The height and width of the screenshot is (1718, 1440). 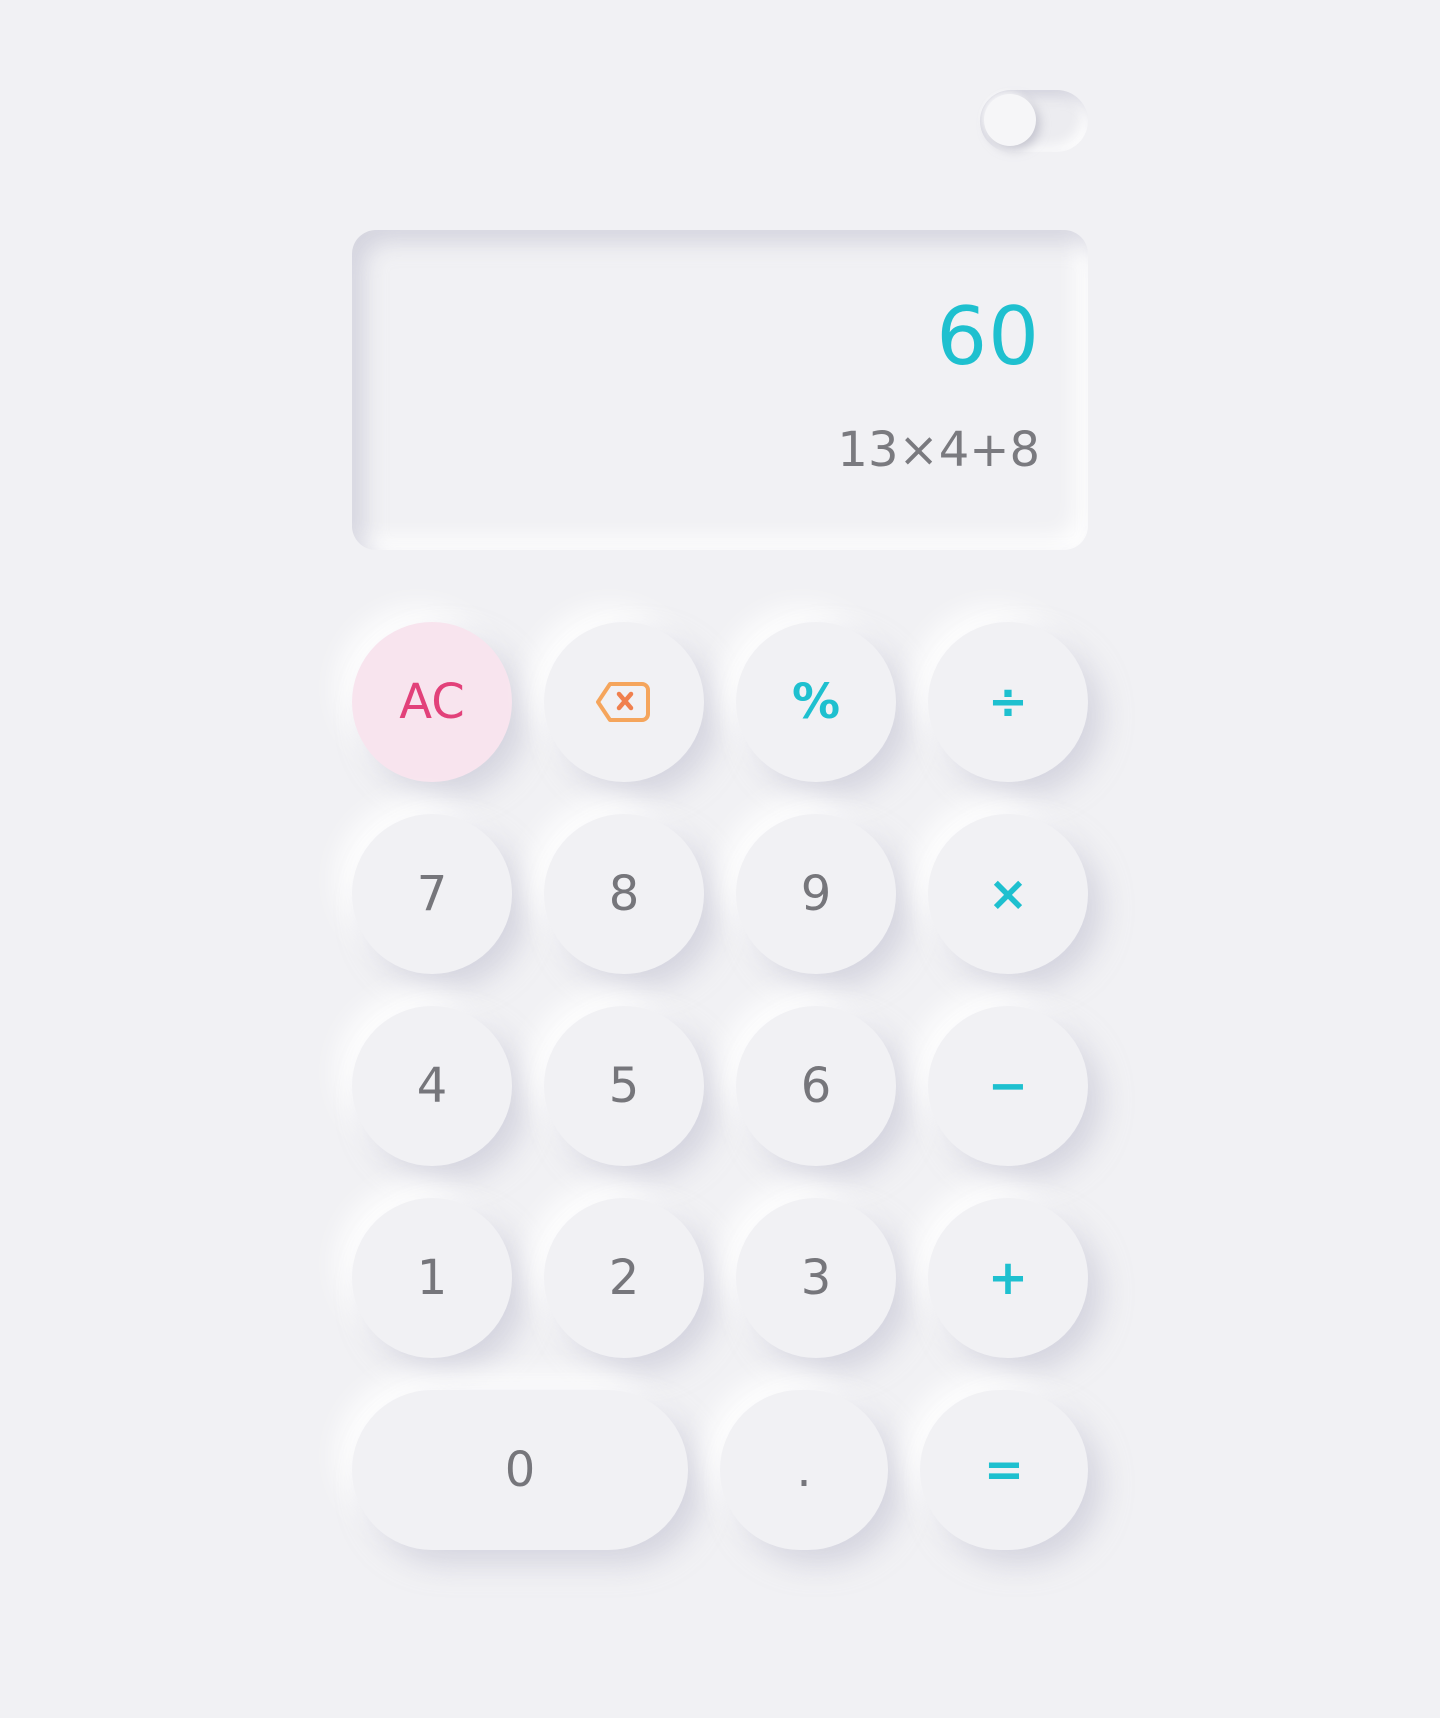 I want to click on digit-7-button: 7, so click(x=432, y=894).